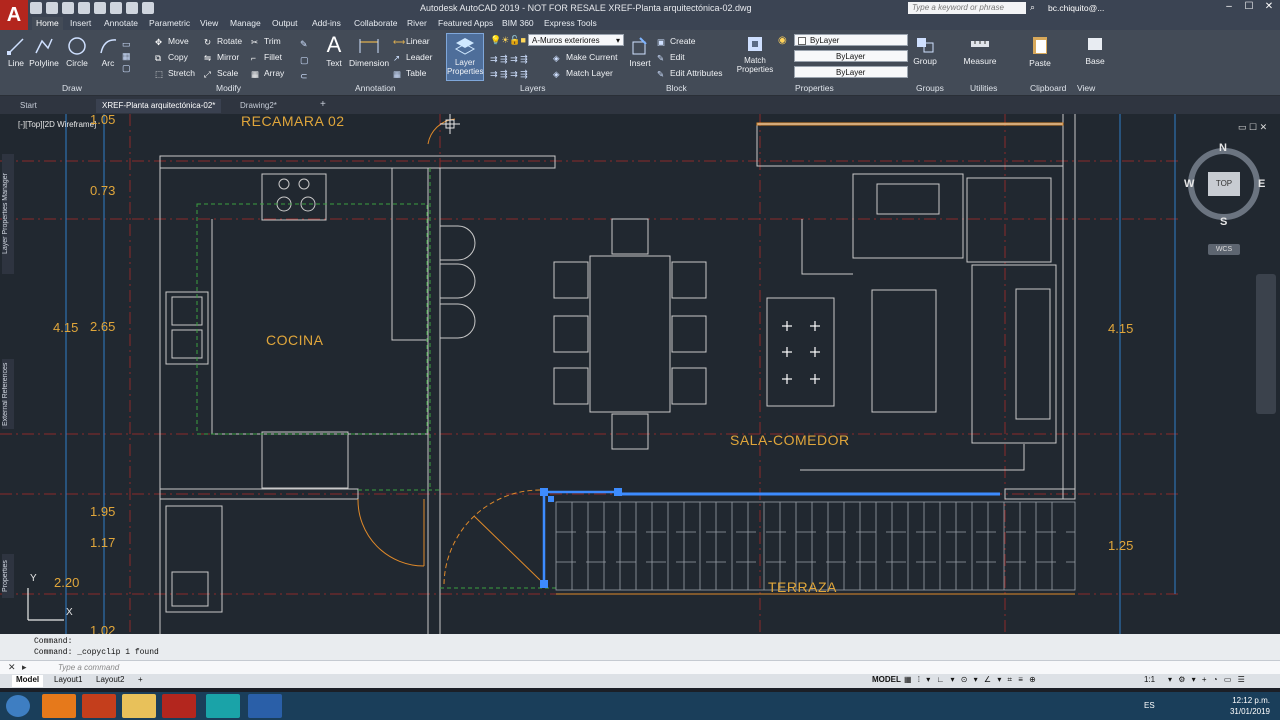  Describe the element at coordinates (52, 8) in the screenshot. I see `open-icon` at that location.